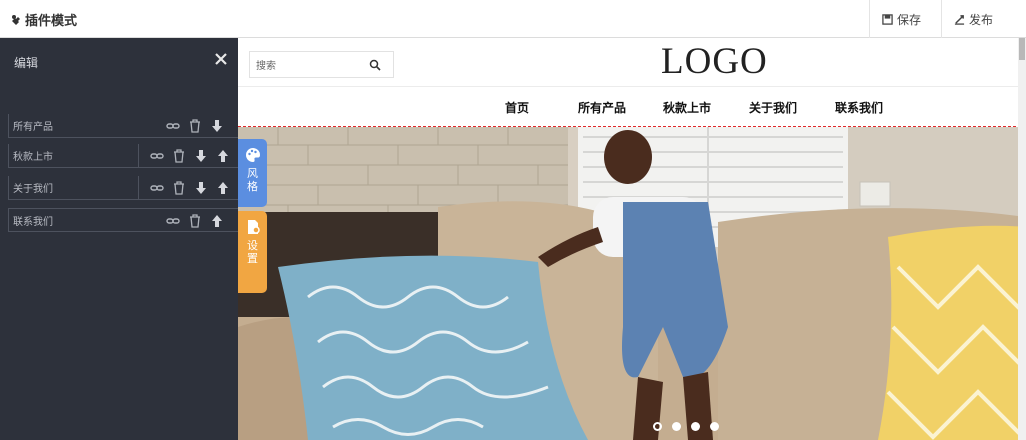 Image resolution: width=1026 pixels, height=440 pixels. I want to click on search-placeholder: 搜索, so click(266, 66).